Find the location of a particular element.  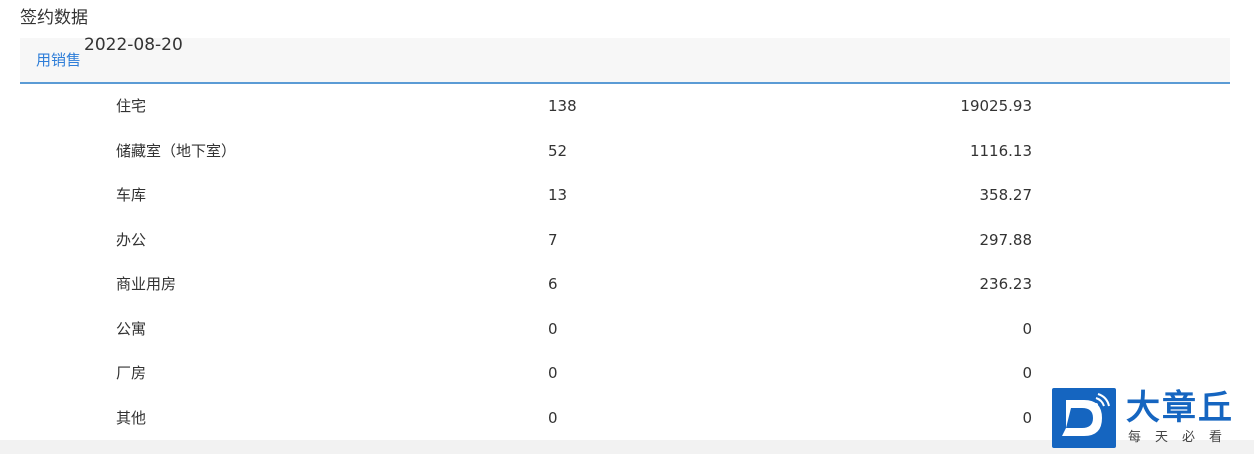

brand-tagline: 每天必看 is located at coordinates (1182, 437).